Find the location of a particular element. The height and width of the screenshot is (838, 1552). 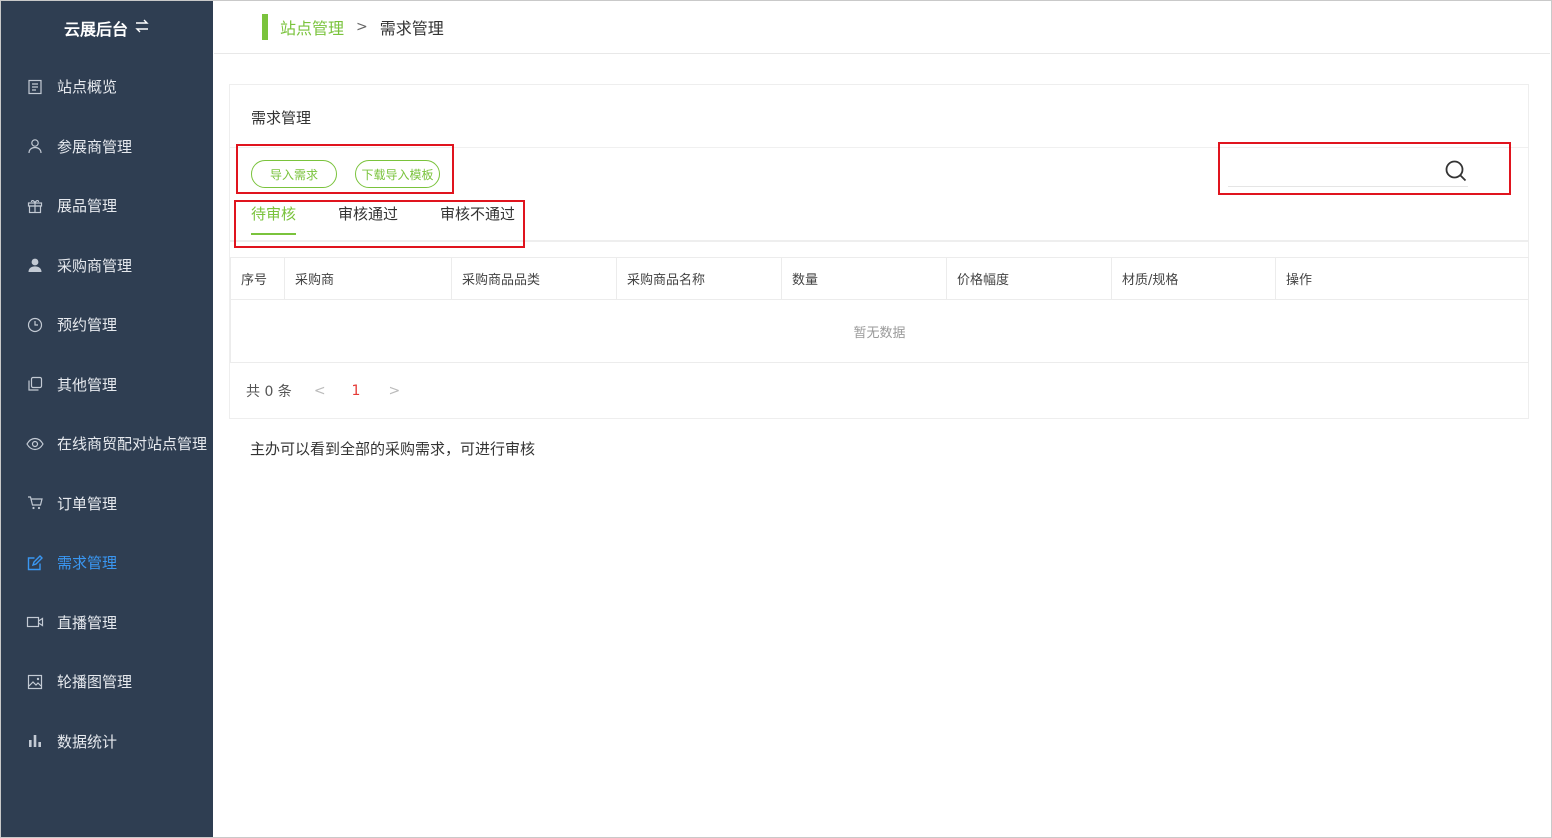

sidebar-item-demands: 需求管理 is located at coordinates (107, 563).